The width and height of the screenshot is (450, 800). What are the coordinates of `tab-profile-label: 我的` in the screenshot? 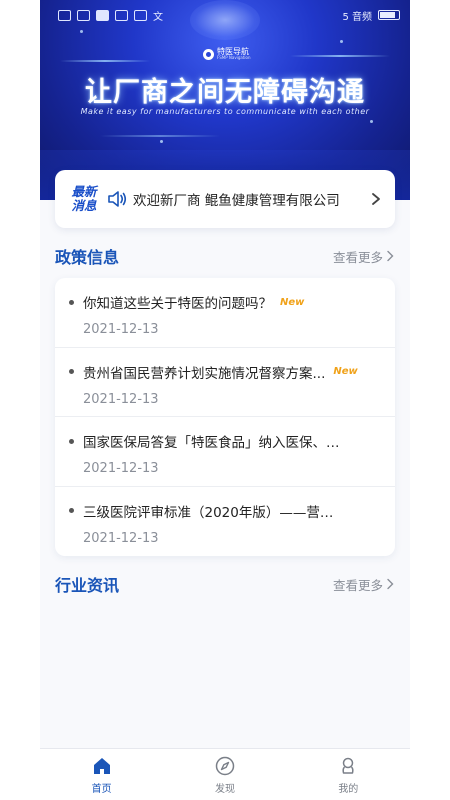 It's located at (348, 789).